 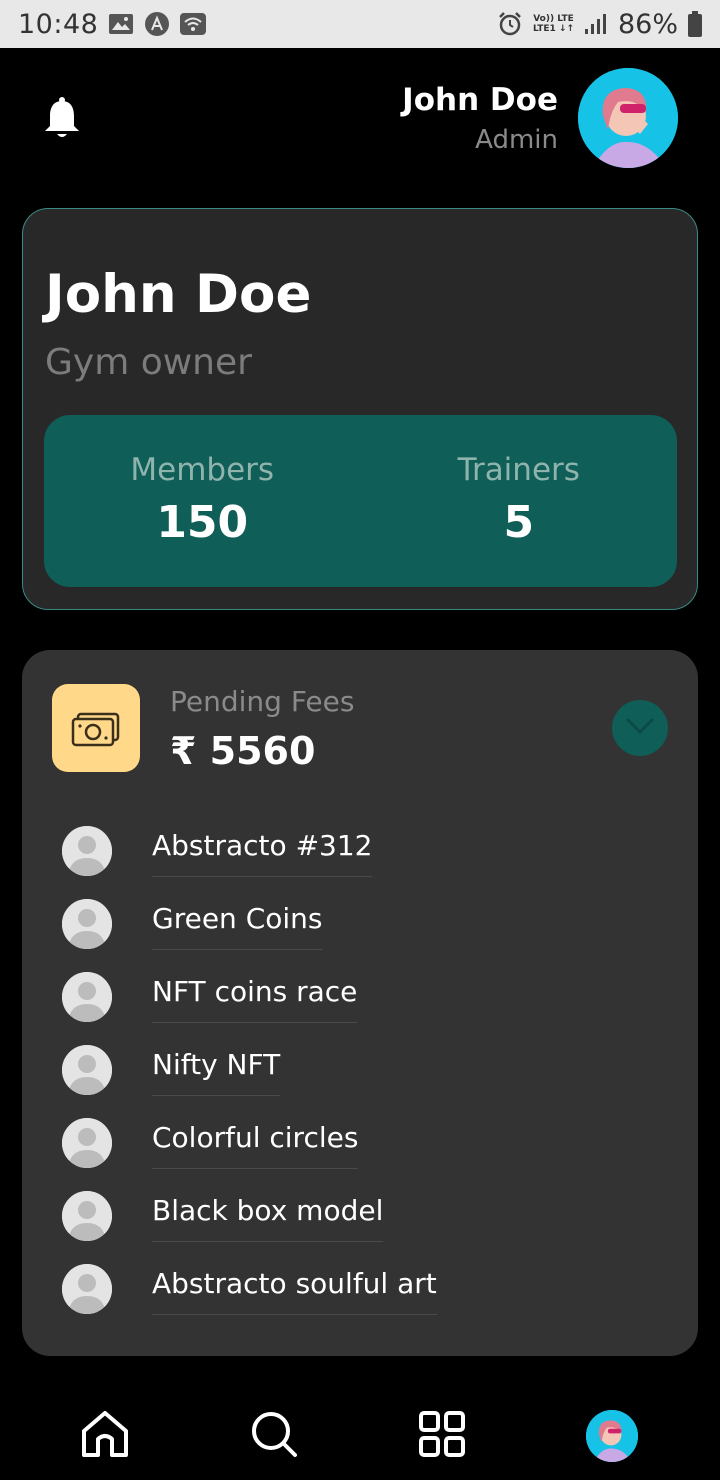 I want to click on nav-search, so click(x=274, y=1436).